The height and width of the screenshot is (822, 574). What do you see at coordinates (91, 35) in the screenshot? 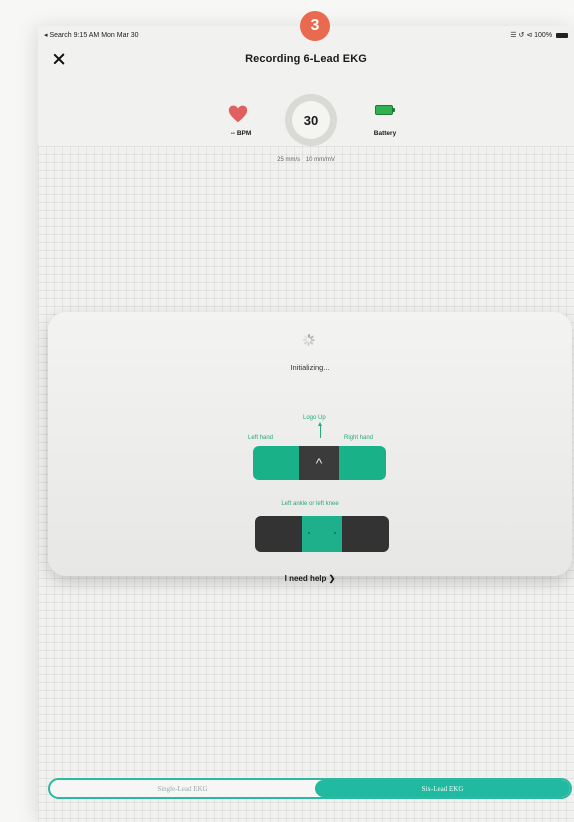
I see `status-left: ◂ Search 9:15 AM Mon Mar 30` at bounding box center [91, 35].